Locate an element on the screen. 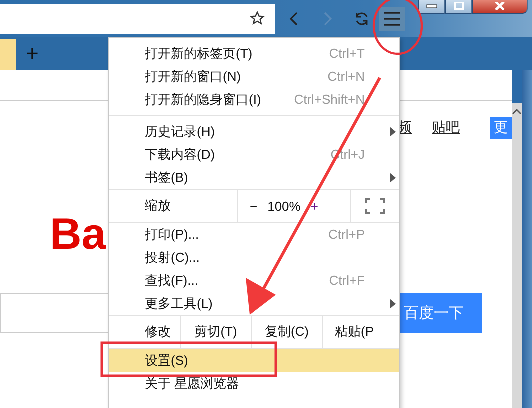  edit-action-button: 复制(C) is located at coordinates (286, 332).